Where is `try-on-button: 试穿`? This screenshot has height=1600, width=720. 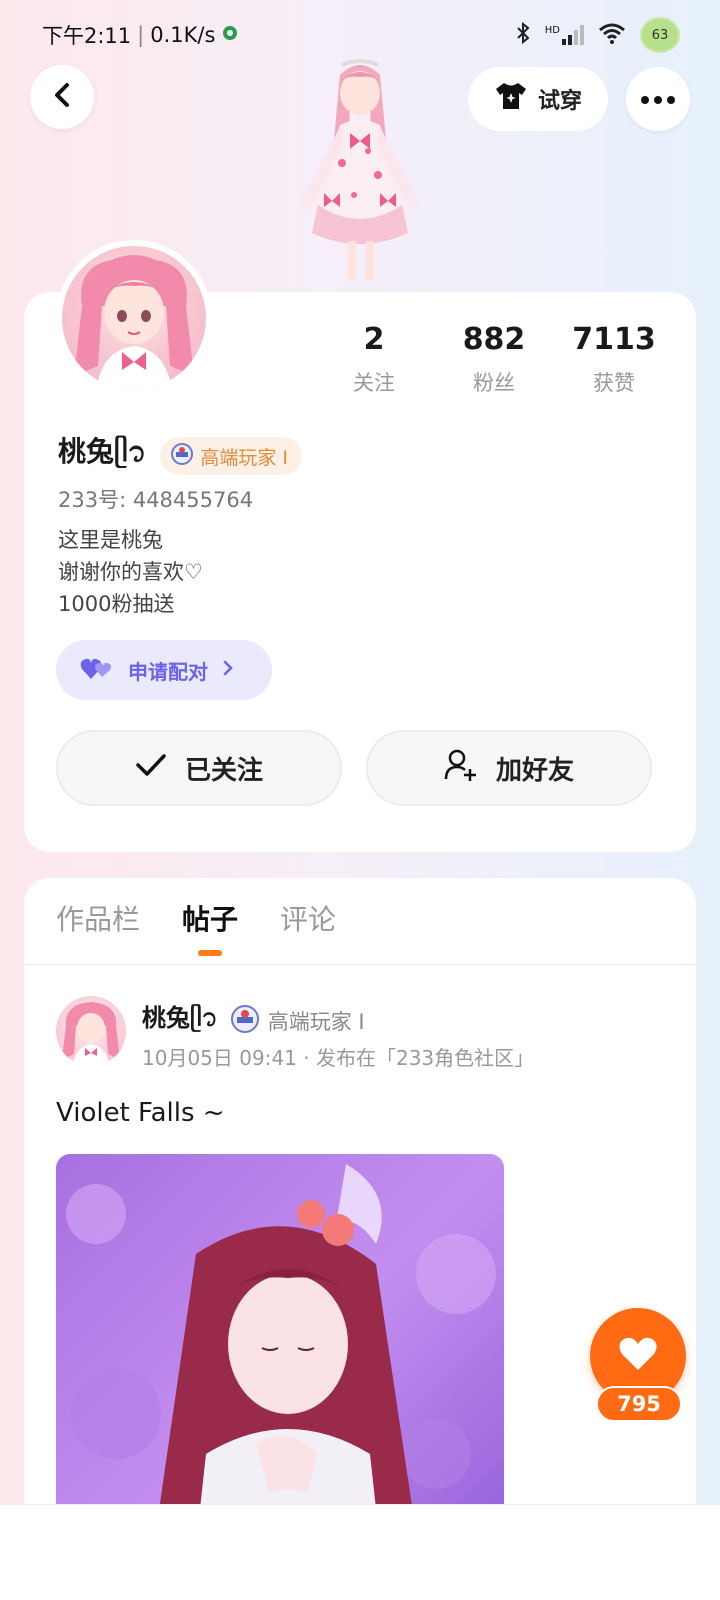
try-on-button: 试穿 is located at coordinates (538, 99).